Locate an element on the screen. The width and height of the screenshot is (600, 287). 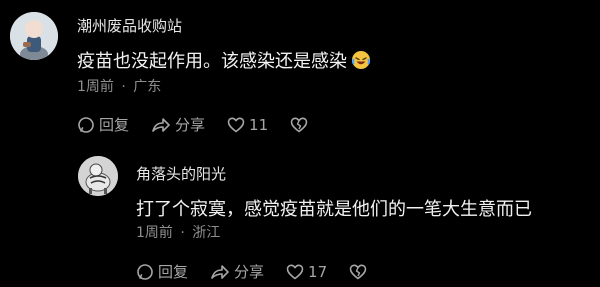
like-button: 17 is located at coordinates (306, 272).